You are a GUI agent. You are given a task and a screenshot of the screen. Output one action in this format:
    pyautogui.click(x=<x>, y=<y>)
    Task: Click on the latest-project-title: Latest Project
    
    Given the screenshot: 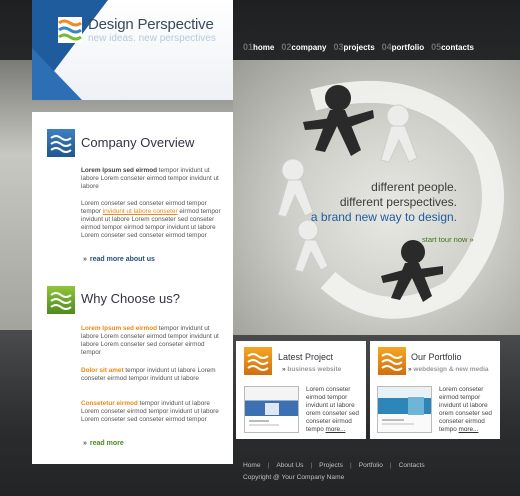 What is the action you would take?
    pyautogui.click(x=306, y=357)
    